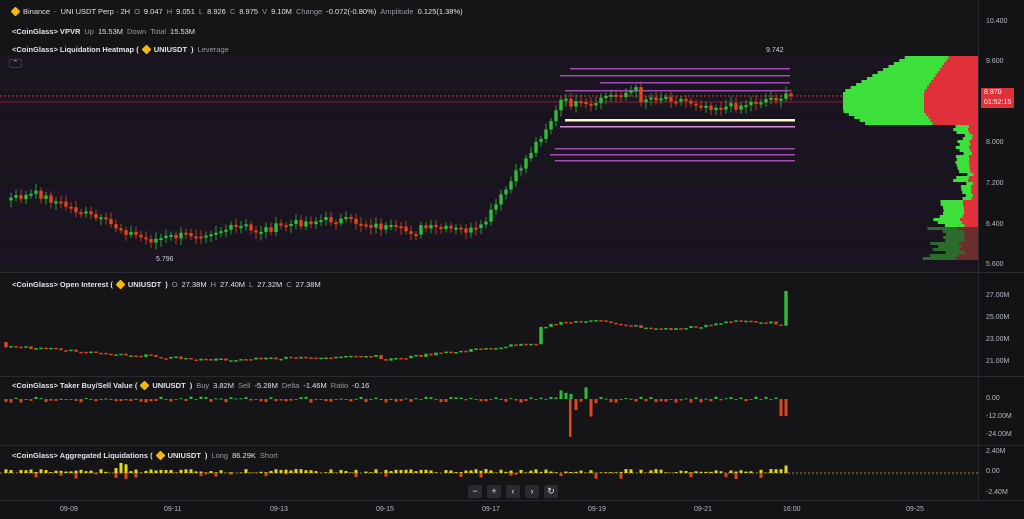 This screenshot has height=519, width=1024. I want to click on time-tick: 09-09, so click(69, 509).